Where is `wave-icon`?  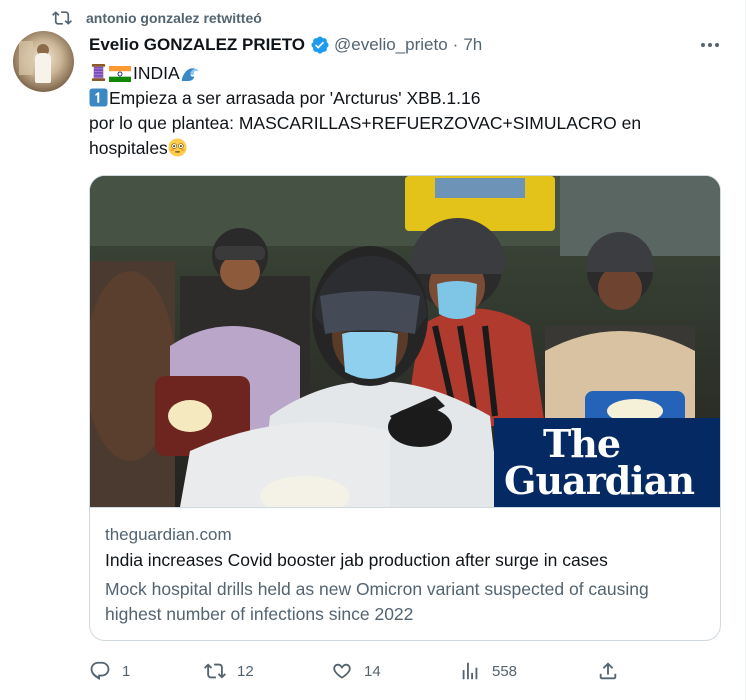
wave-icon is located at coordinates (189, 75).